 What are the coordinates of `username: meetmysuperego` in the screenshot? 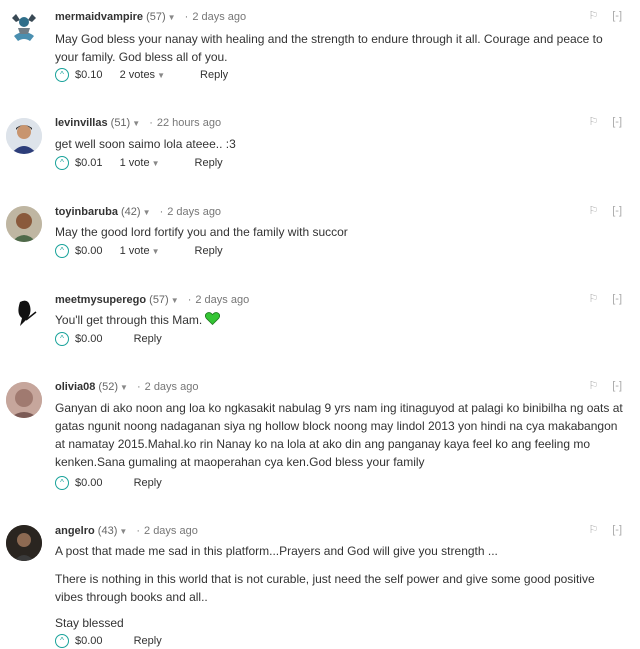 It's located at (100, 300).